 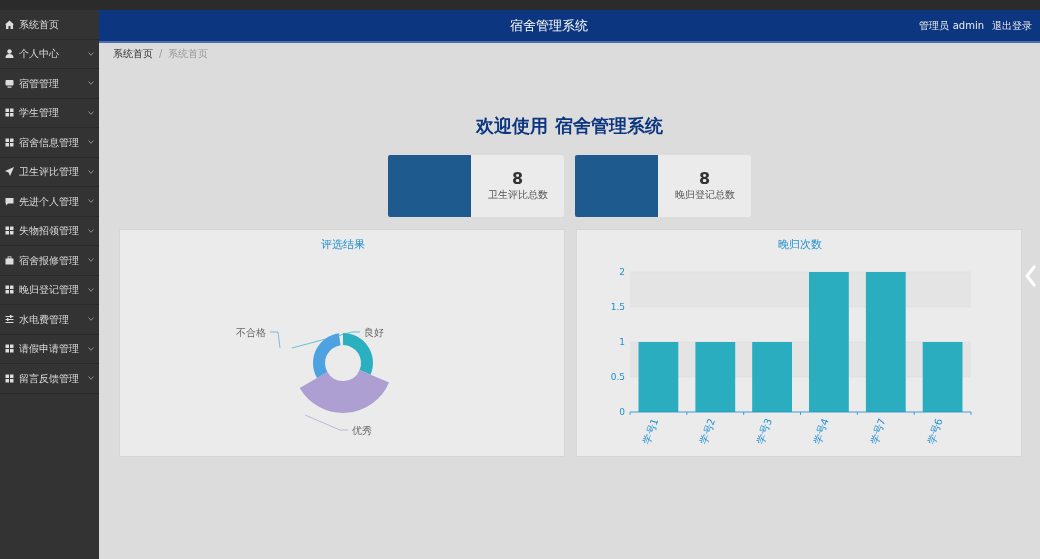 I want to click on sidebar-item: 宿管管理, so click(x=49, y=84).